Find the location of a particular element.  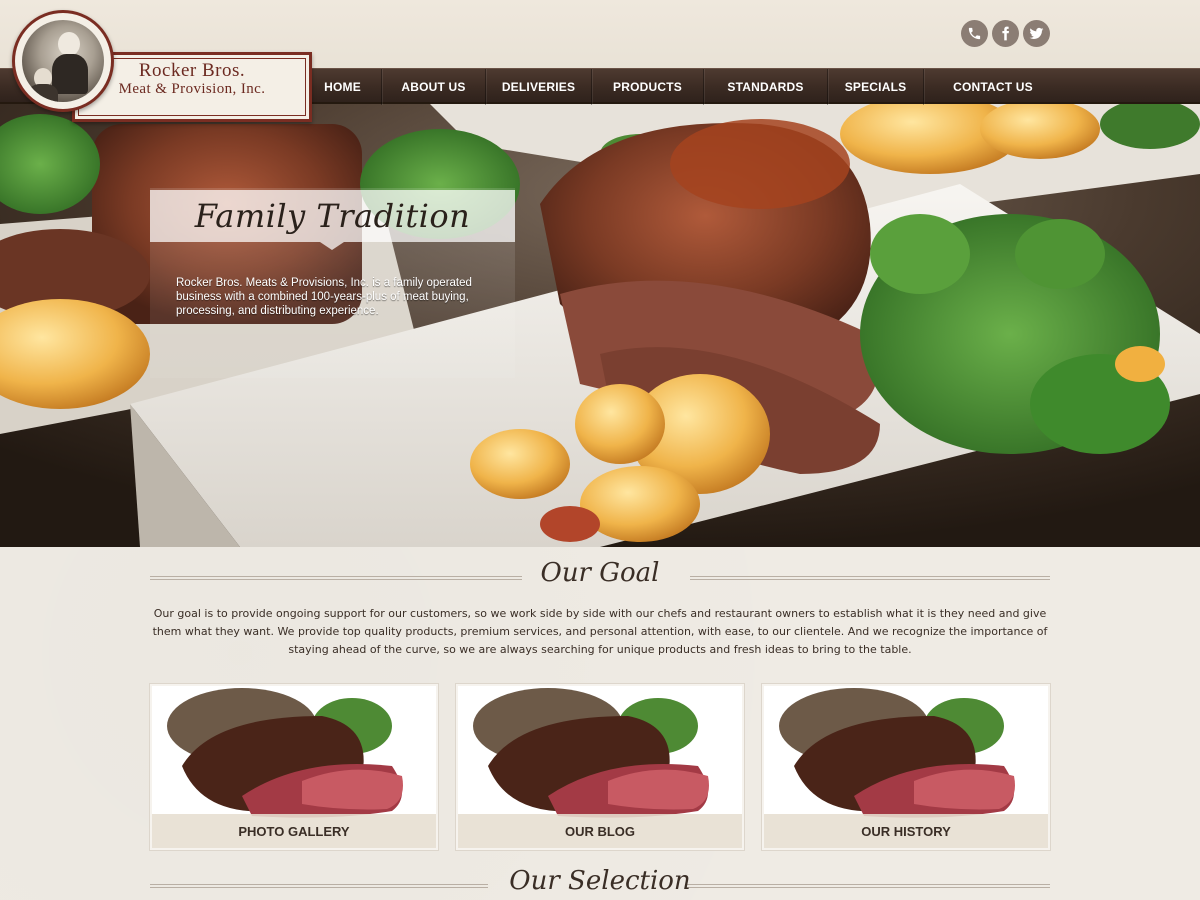

our-selection-heading: Our Selection is located at coordinates (600, 883).